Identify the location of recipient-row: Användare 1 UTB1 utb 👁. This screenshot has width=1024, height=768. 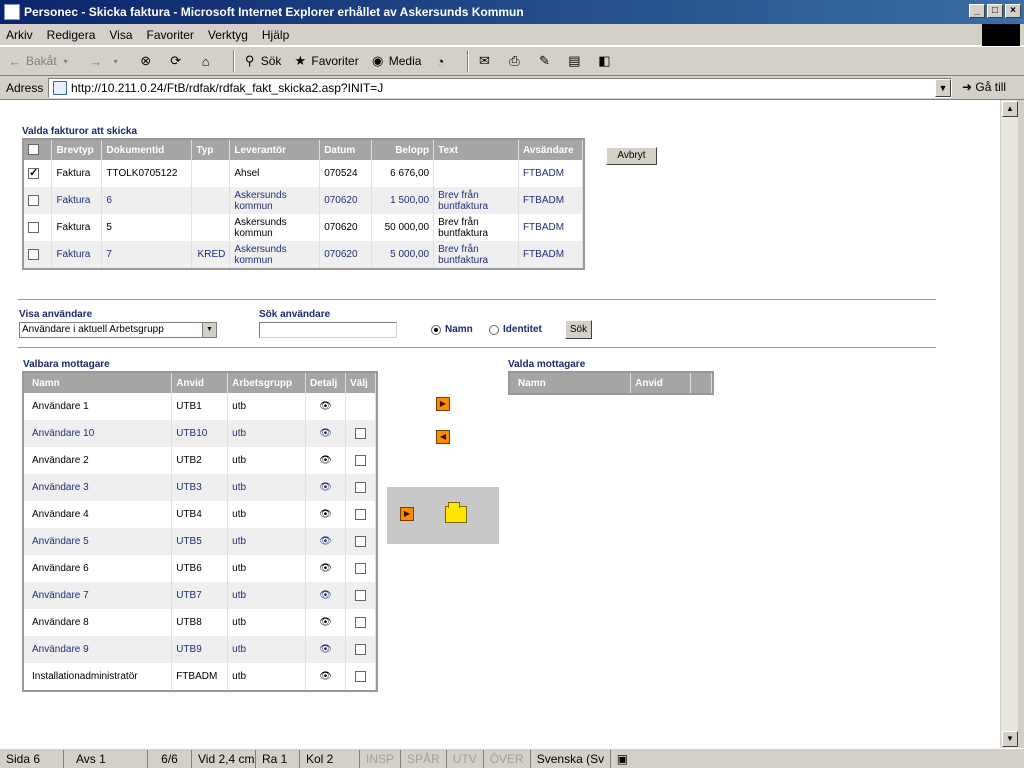
(200, 406).